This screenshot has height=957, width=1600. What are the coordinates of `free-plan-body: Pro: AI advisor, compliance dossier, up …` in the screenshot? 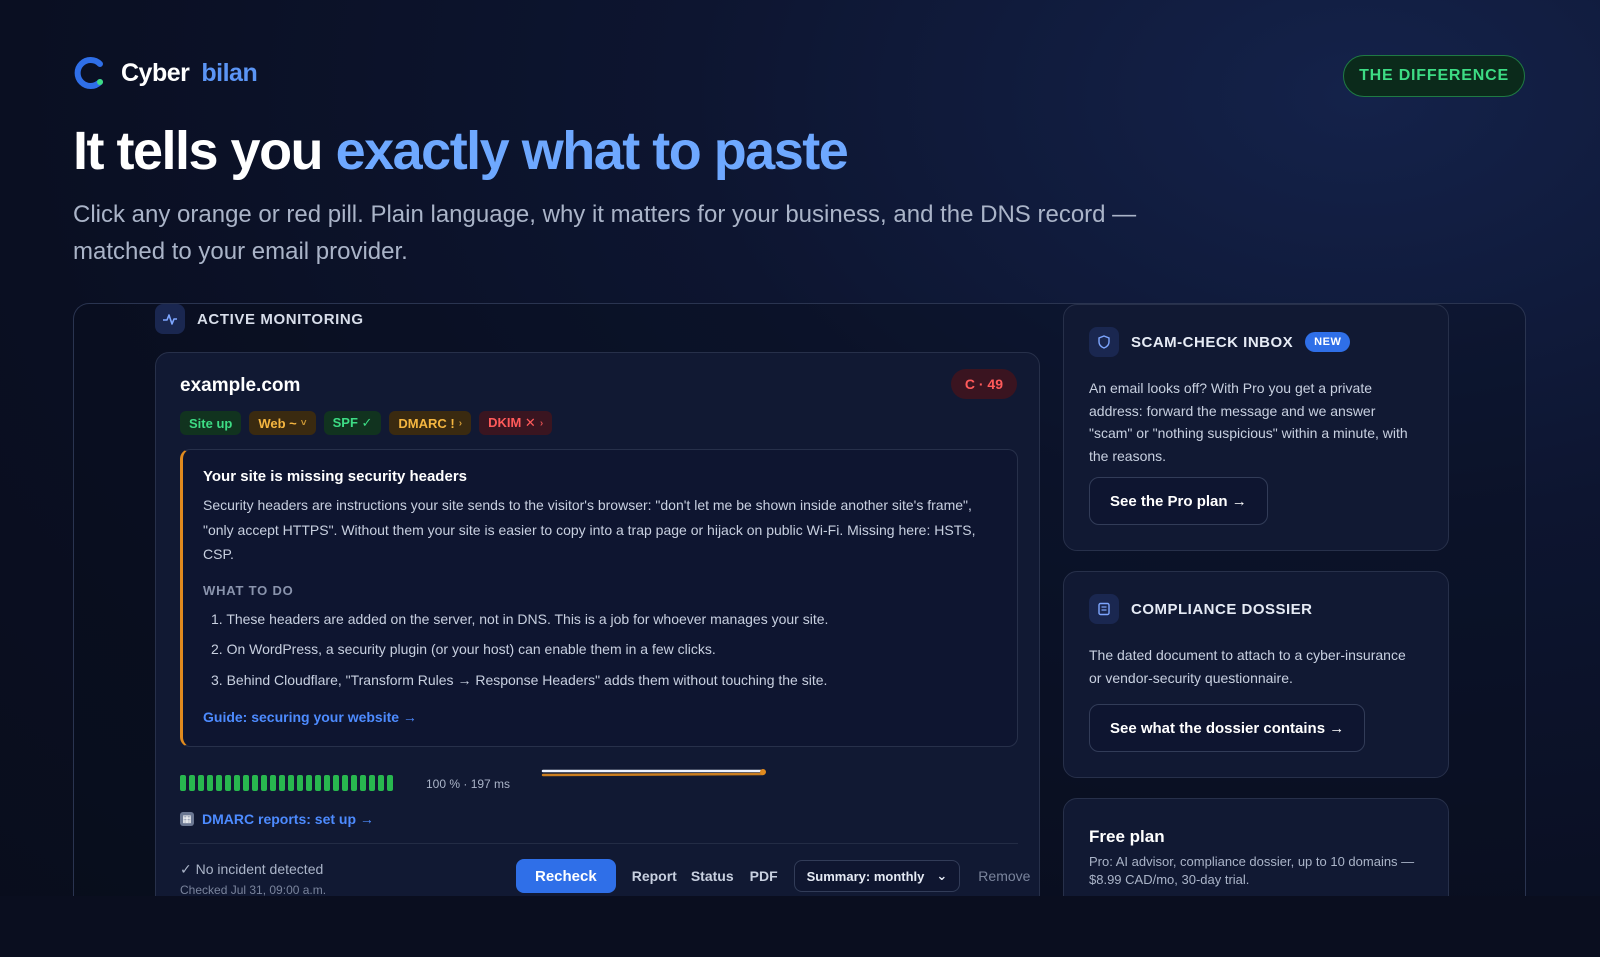 It's located at (1252, 870).